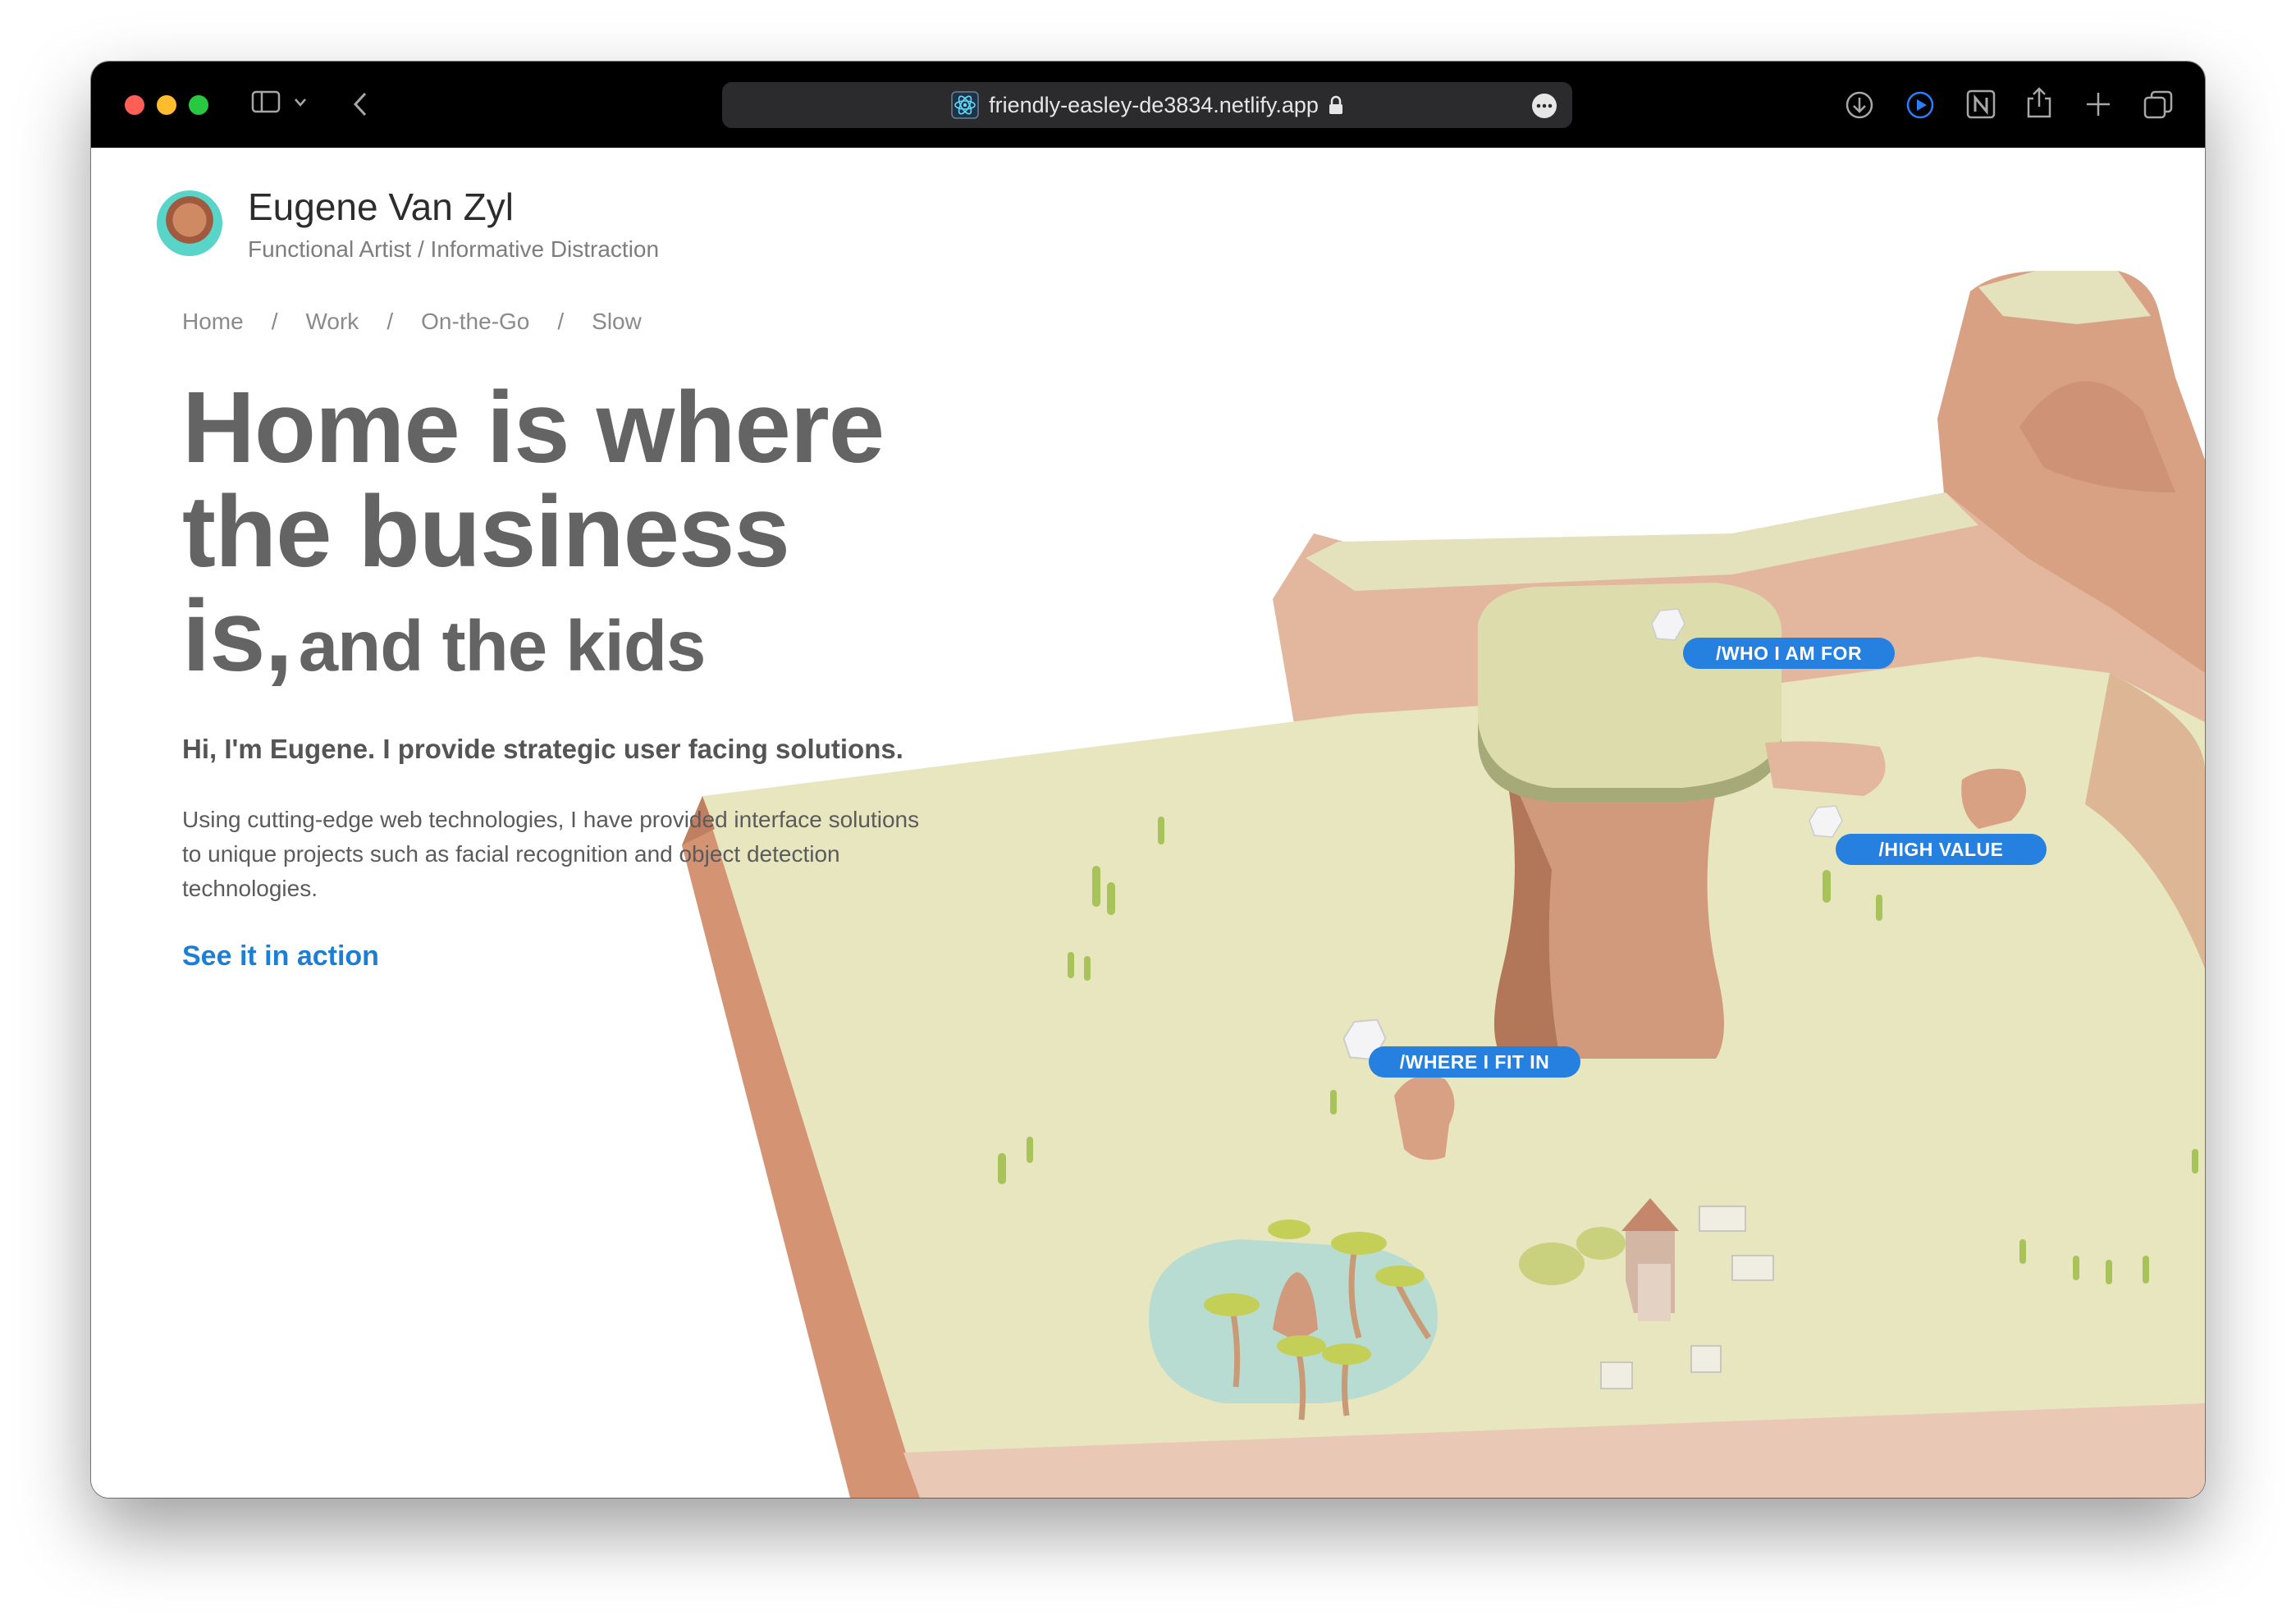 The height and width of the screenshot is (1620, 2296). What do you see at coordinates (475, 322) in the screenshot?
I see `nav-on-the-go-link: On-the-Go` at bounding box center [475, 322].